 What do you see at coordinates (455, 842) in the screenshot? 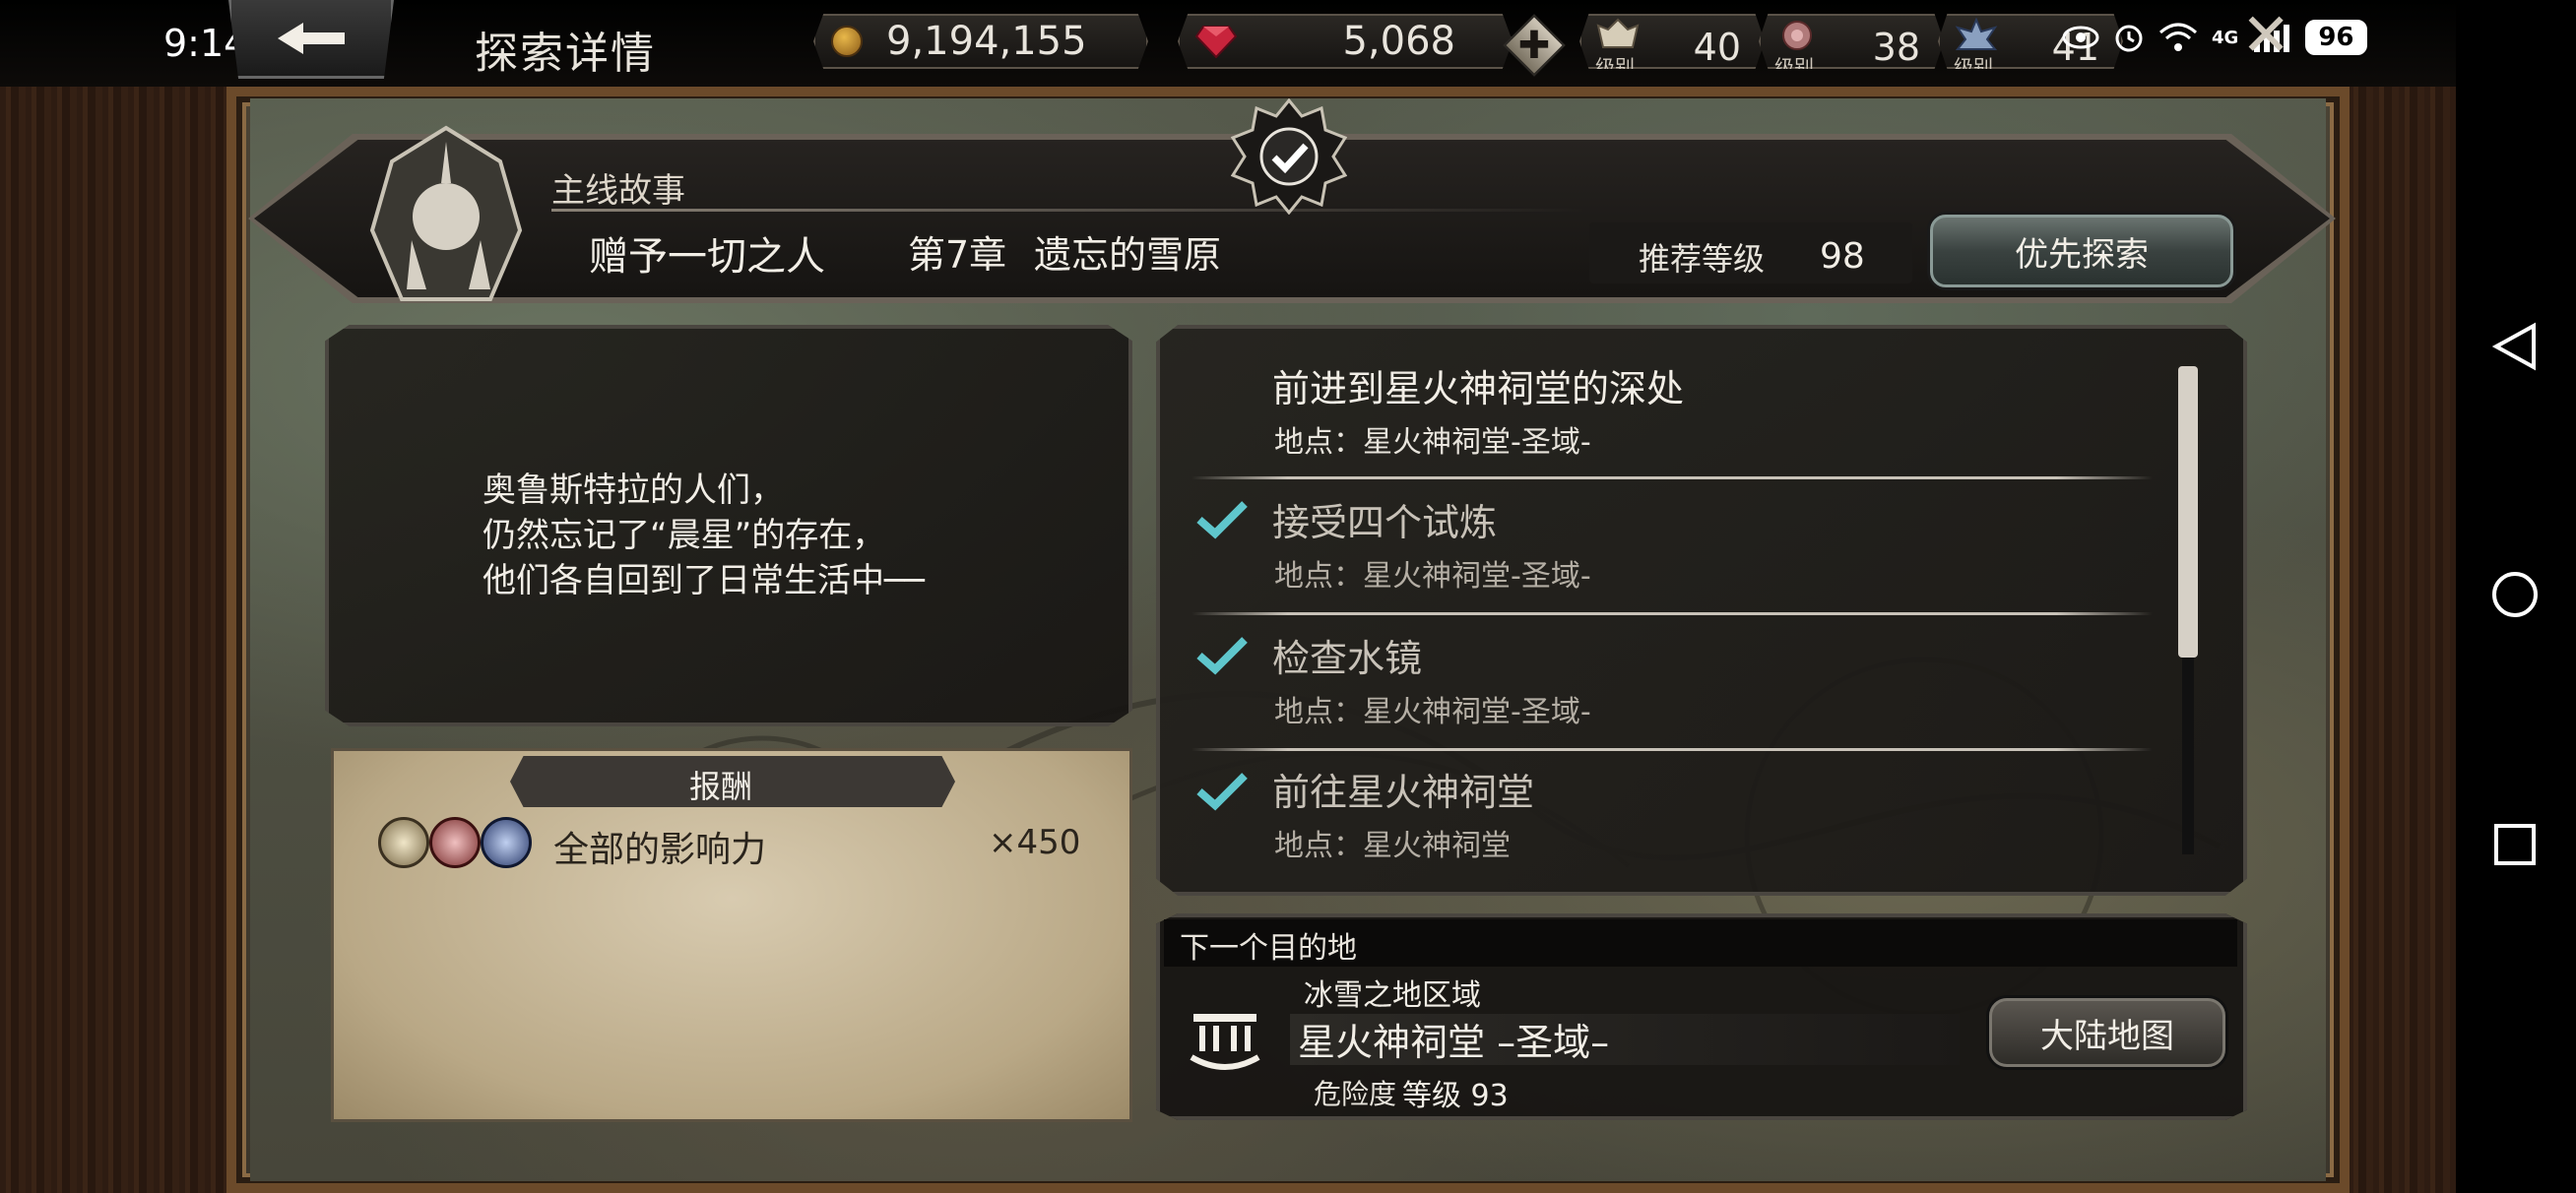
I see `rose-influence-icon` at bounding box center [455, 842].